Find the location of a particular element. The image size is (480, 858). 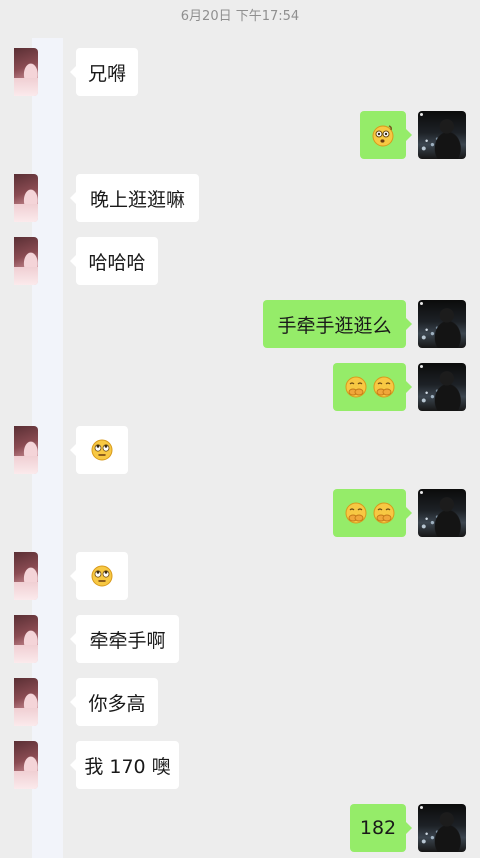

dizzy-face-emoji-icon is located at coordinates (383, 135).